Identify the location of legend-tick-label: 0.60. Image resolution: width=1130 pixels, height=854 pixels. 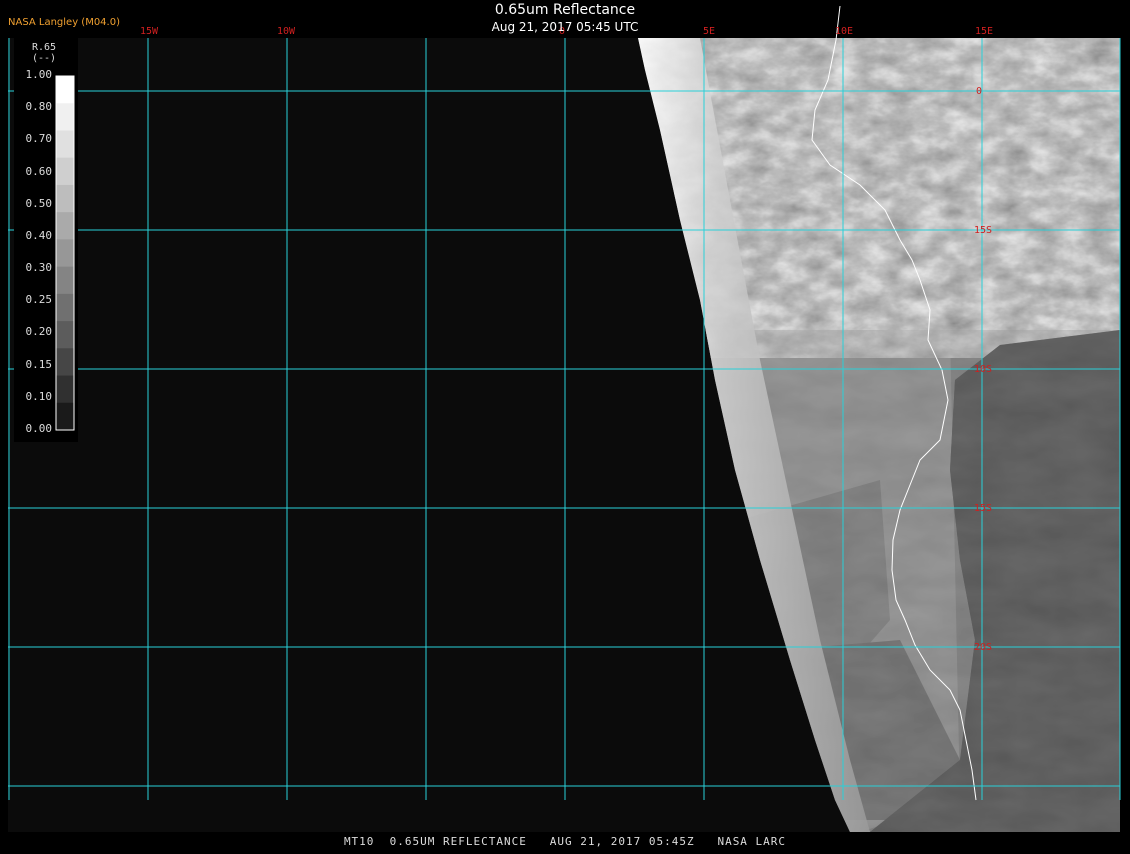
(39, 171).